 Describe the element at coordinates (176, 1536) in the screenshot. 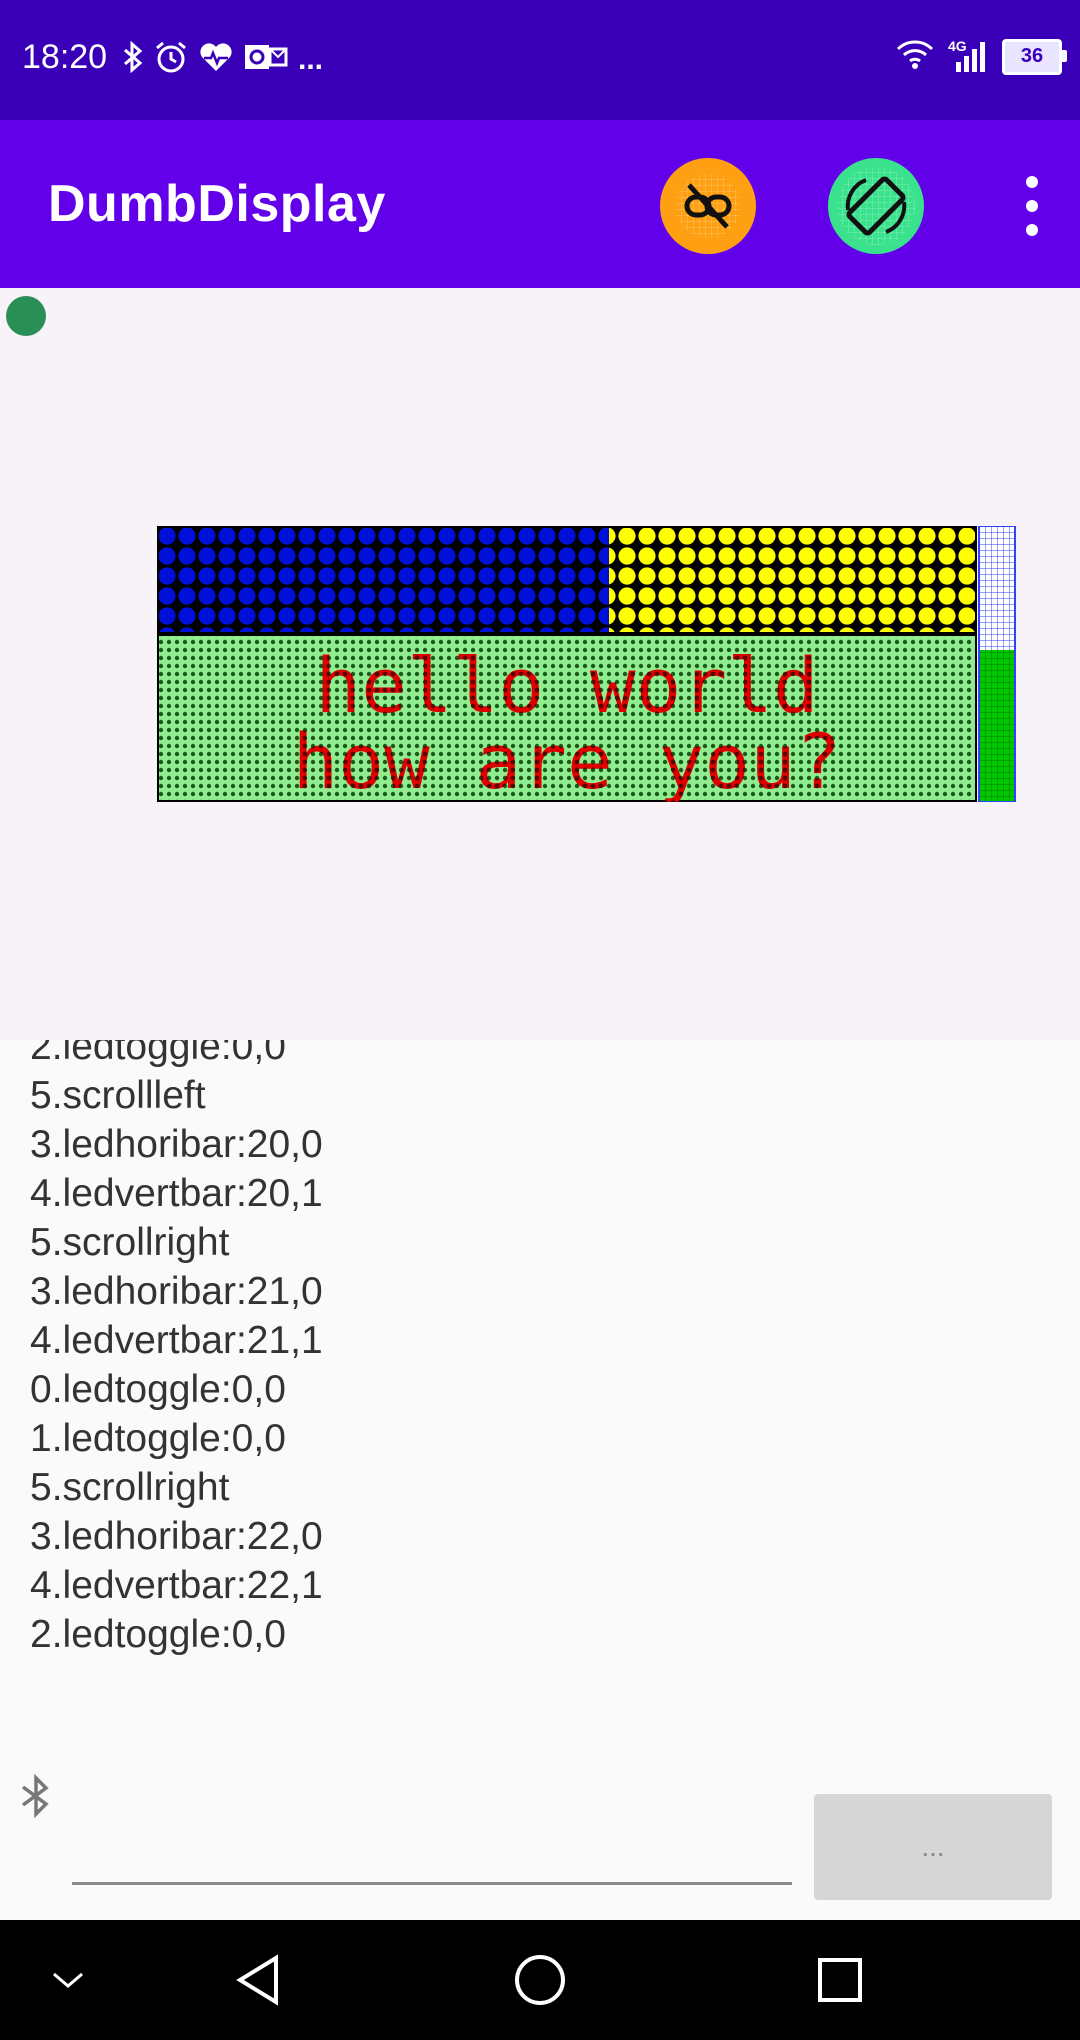

I see `log-line: 3.ledhoribar:22,0` at that location.